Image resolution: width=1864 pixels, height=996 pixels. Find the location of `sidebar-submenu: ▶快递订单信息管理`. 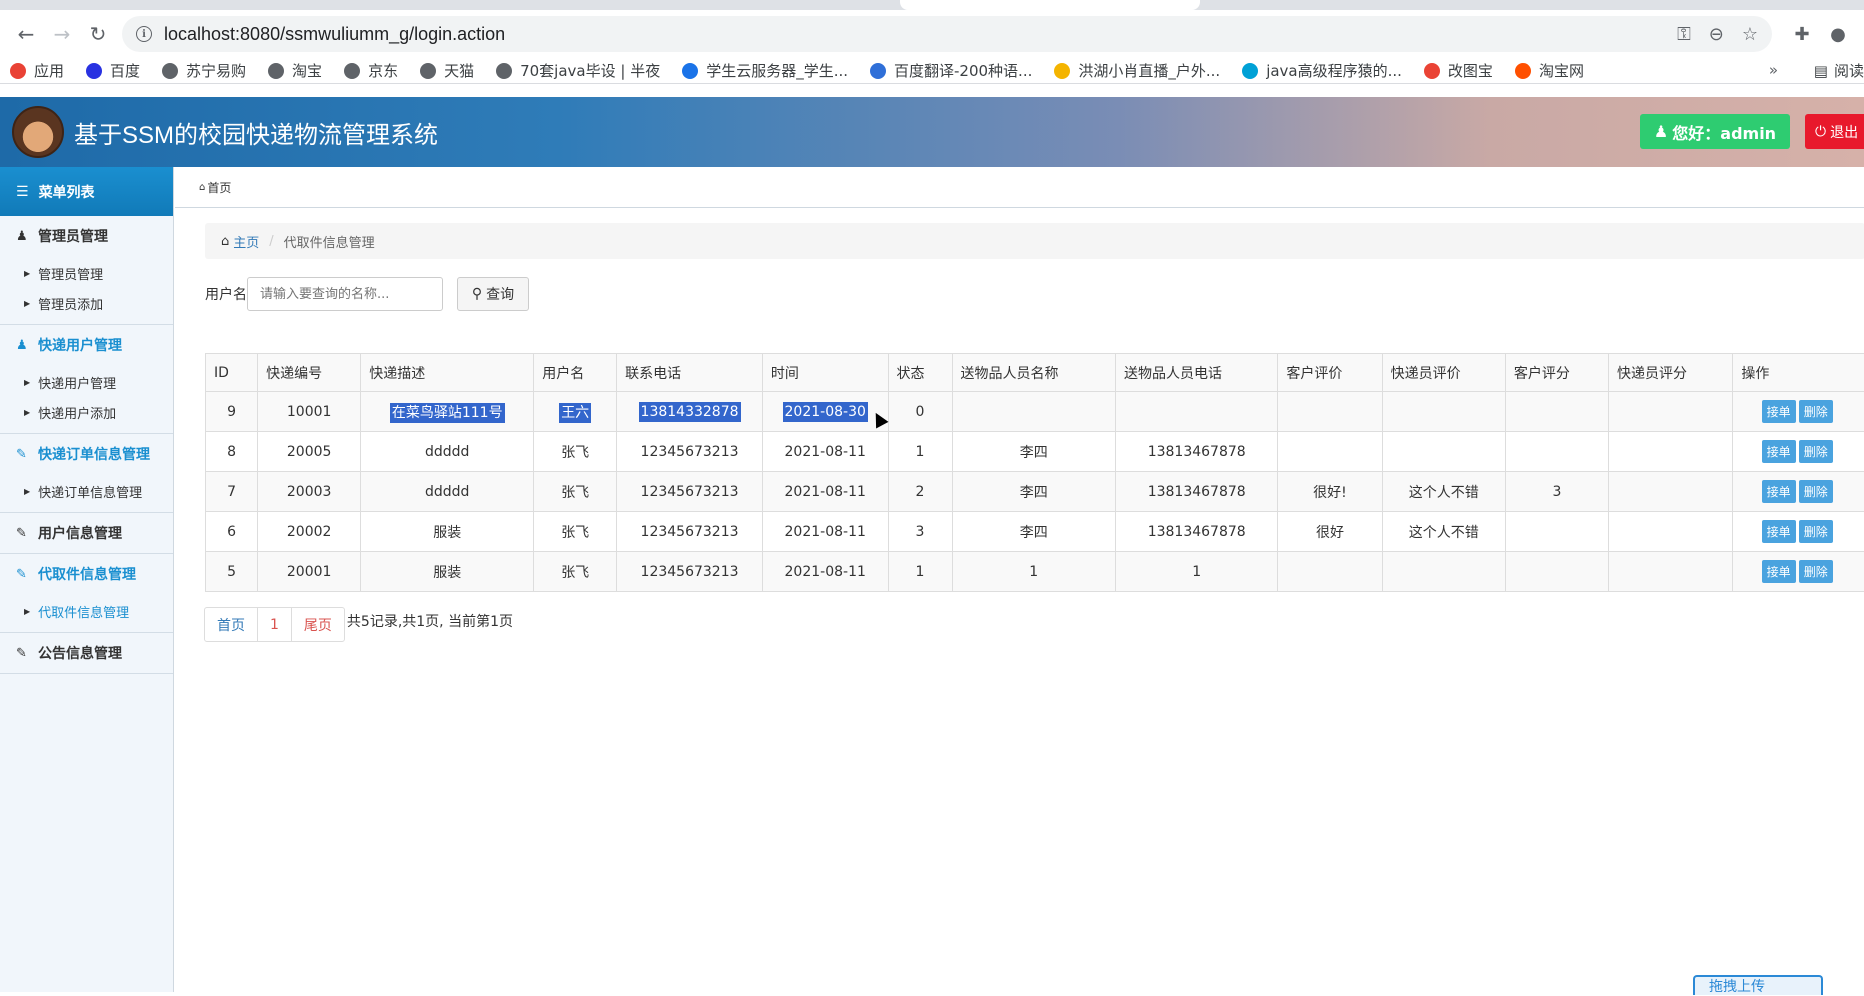

sidebar-submenu: ▶快递订单信息管理 is located at coordinates (86, 493).